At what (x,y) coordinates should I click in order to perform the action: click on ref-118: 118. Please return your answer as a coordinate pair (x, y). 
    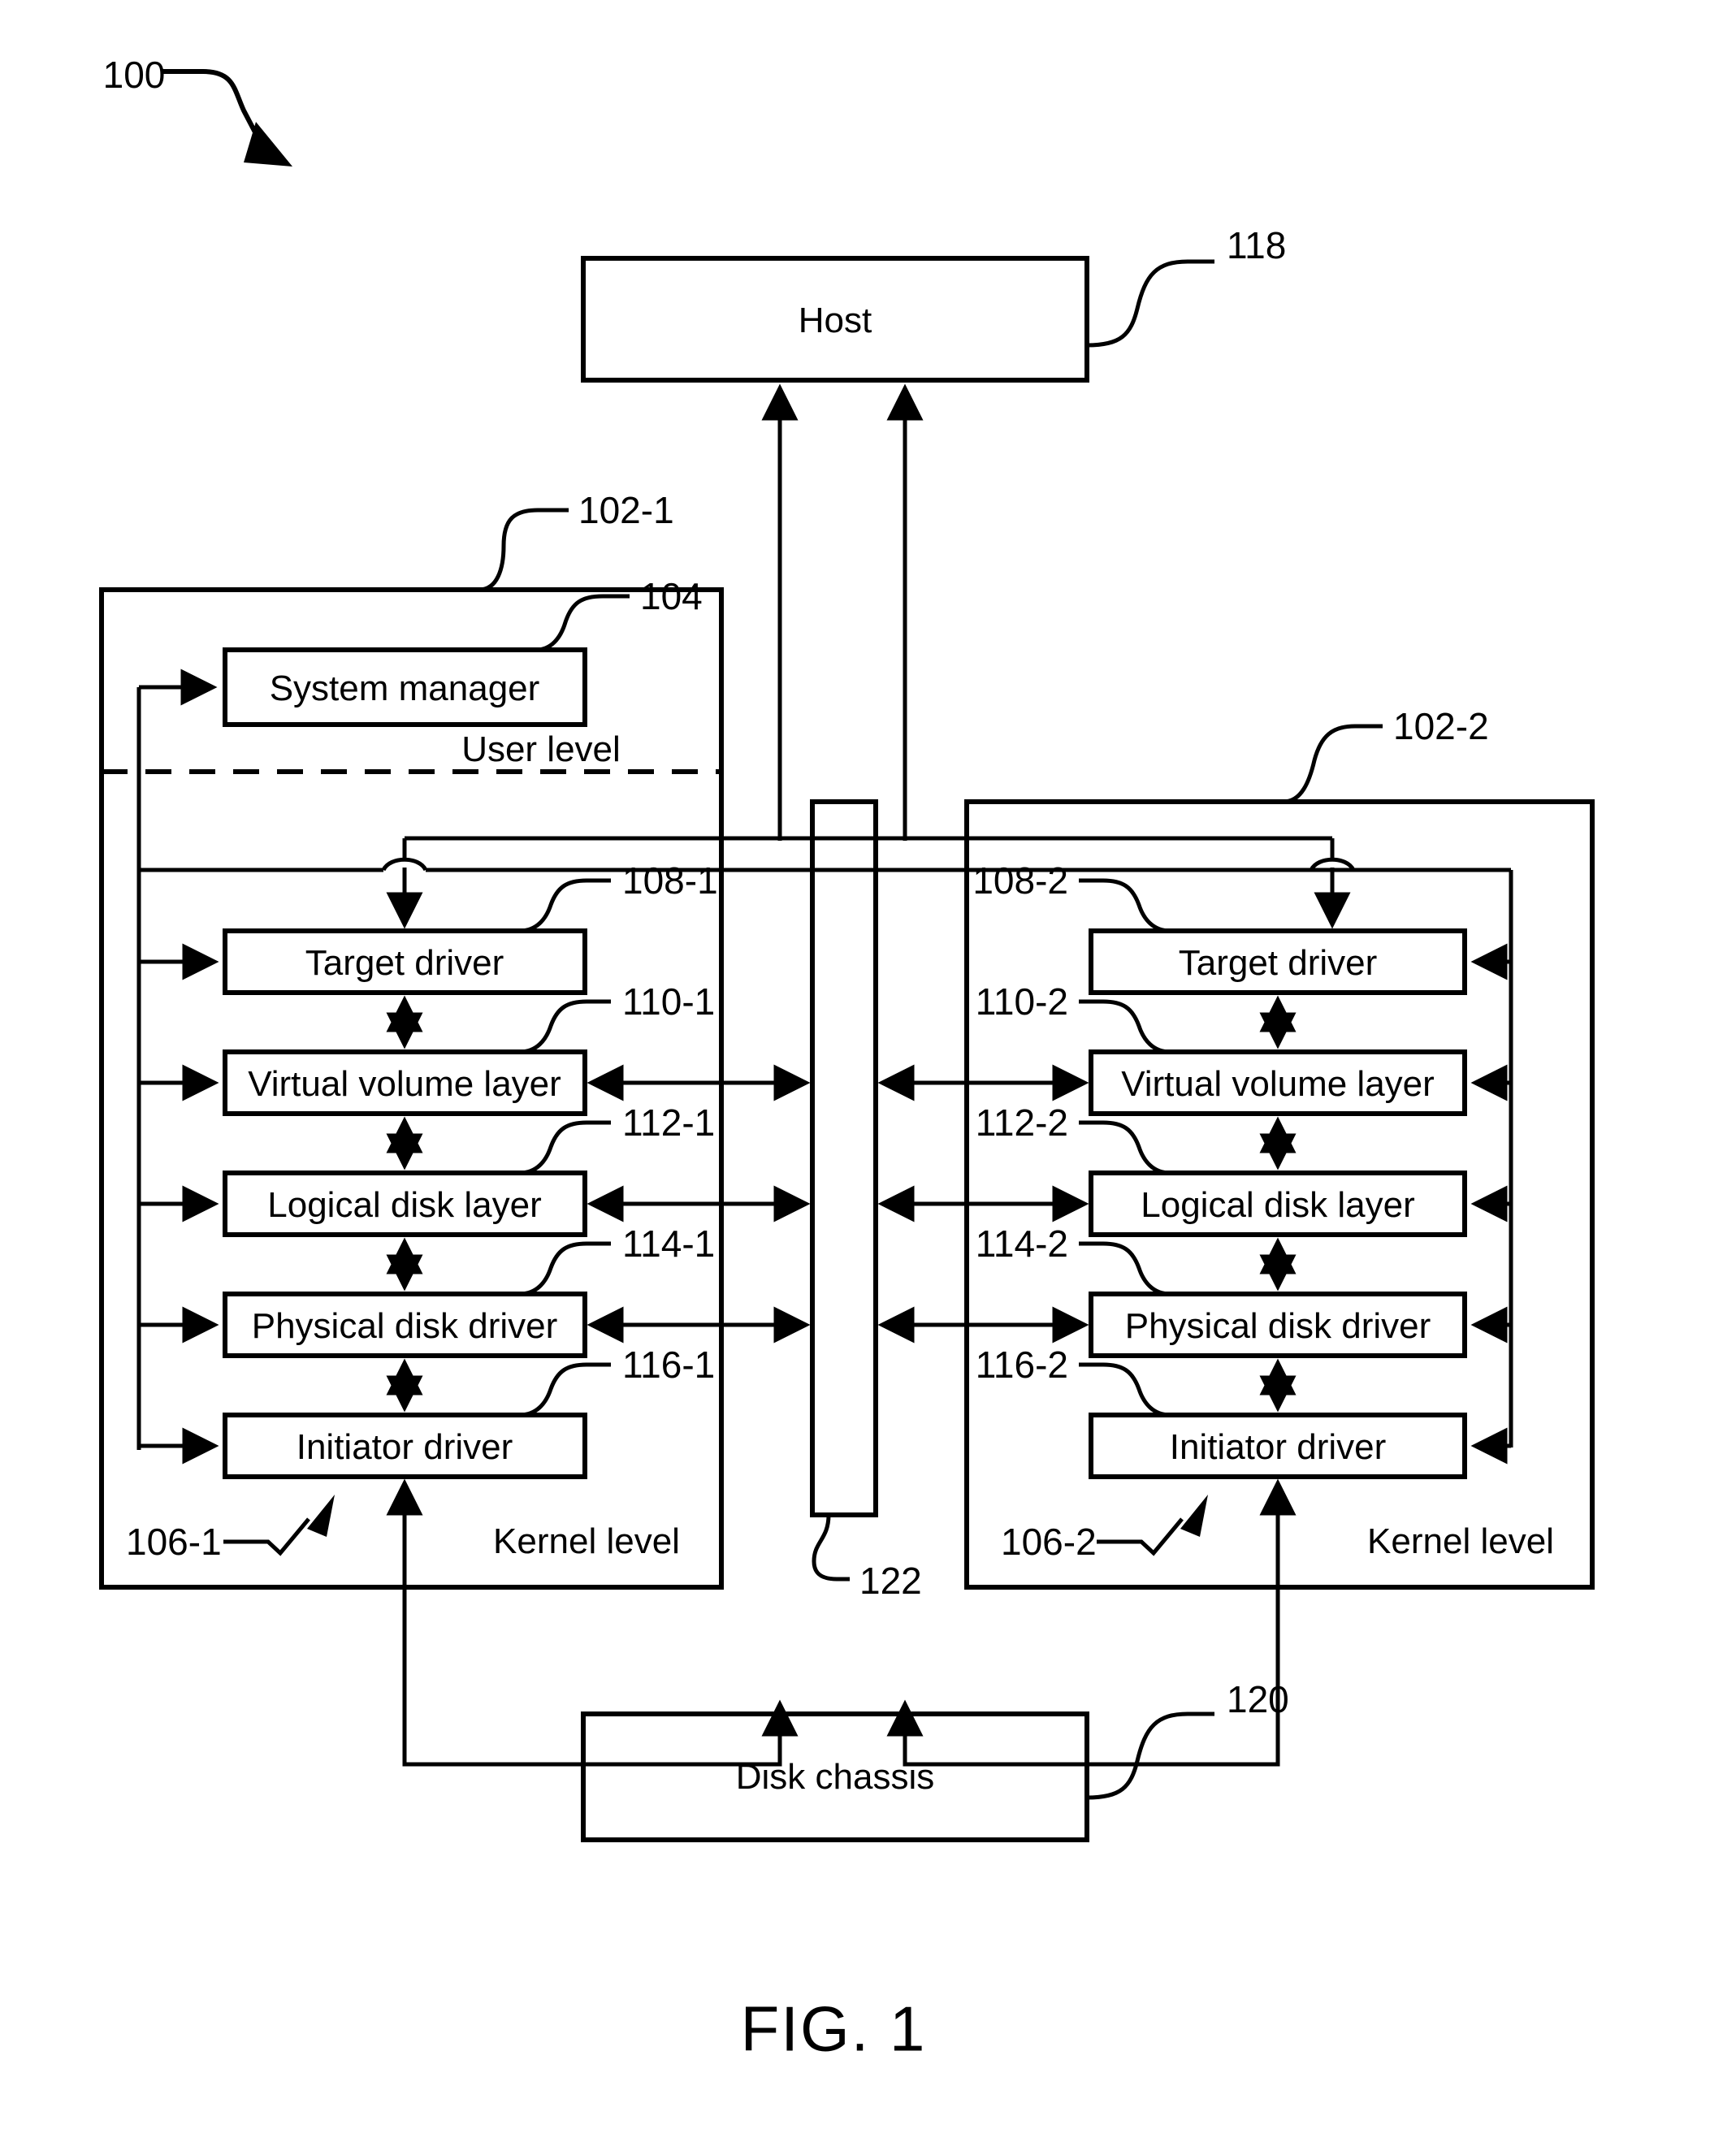
    Looking at the image, I should click on (1257, 245).